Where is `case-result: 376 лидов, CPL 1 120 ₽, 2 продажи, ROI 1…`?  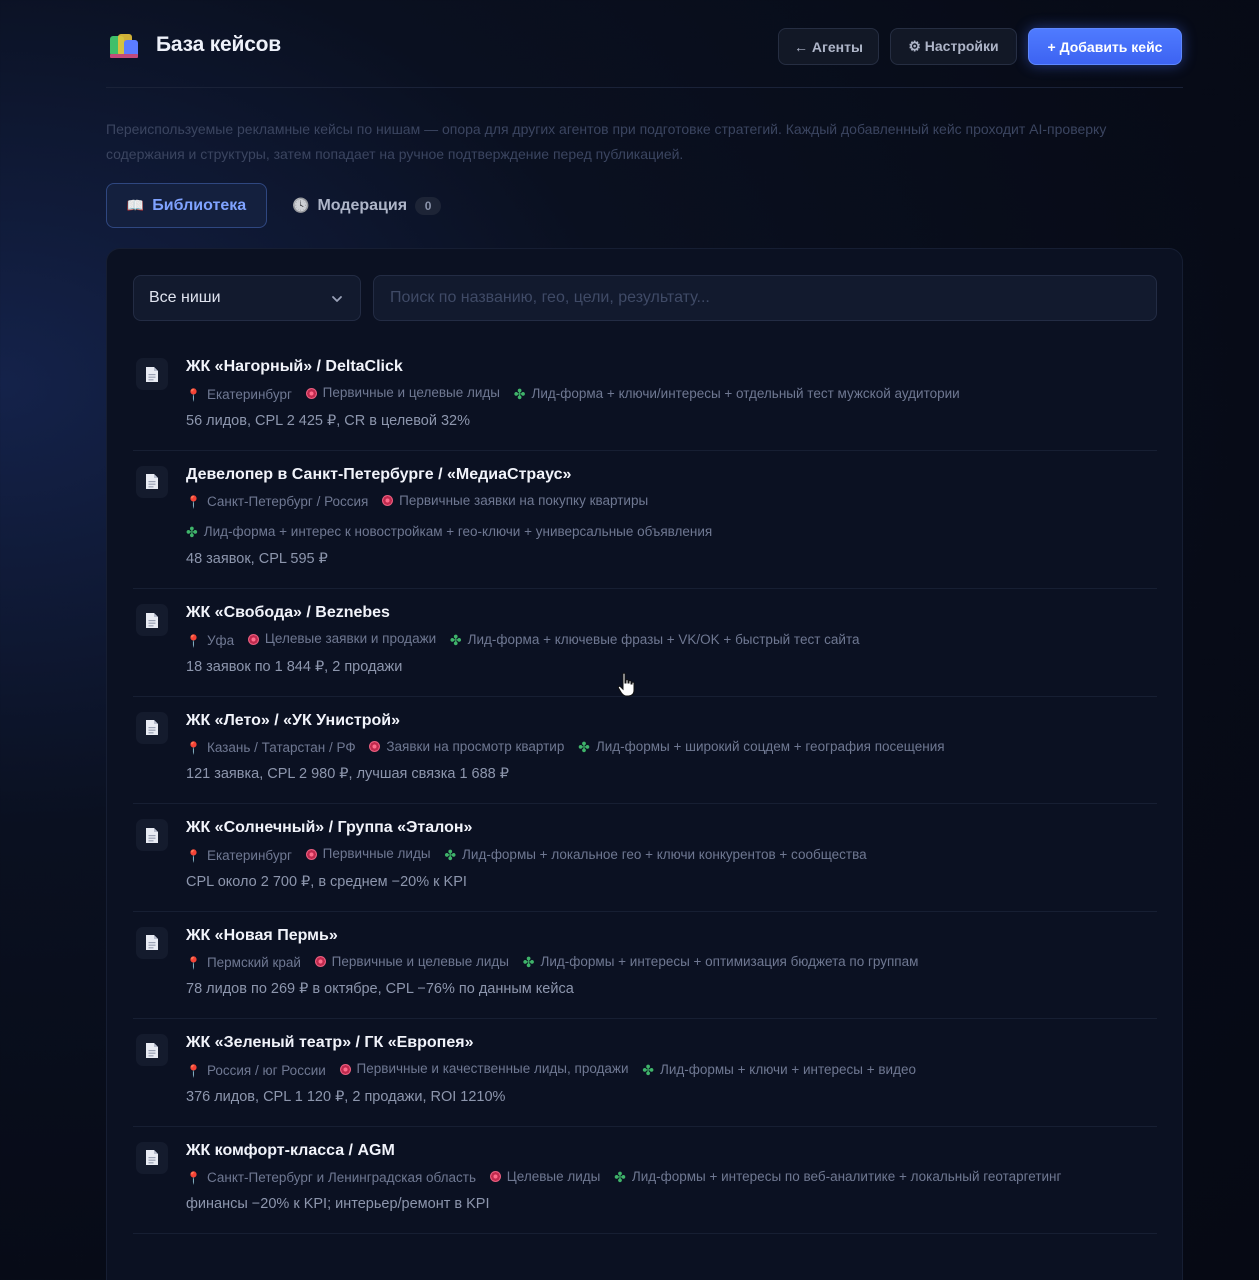
case-result: 376 лидов, CPL 1 120 ₽, 2 продажи, ROI 1… is located at coordinates (346, 1096).